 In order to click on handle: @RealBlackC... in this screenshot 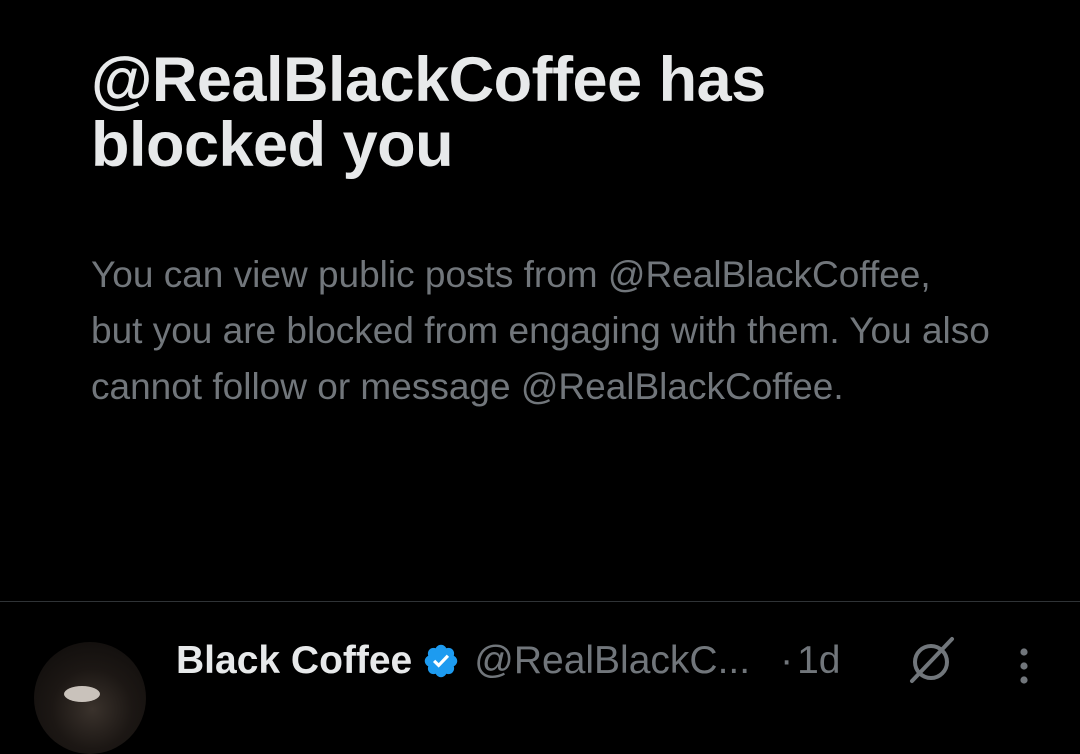, I will do `click(612, 661)`.